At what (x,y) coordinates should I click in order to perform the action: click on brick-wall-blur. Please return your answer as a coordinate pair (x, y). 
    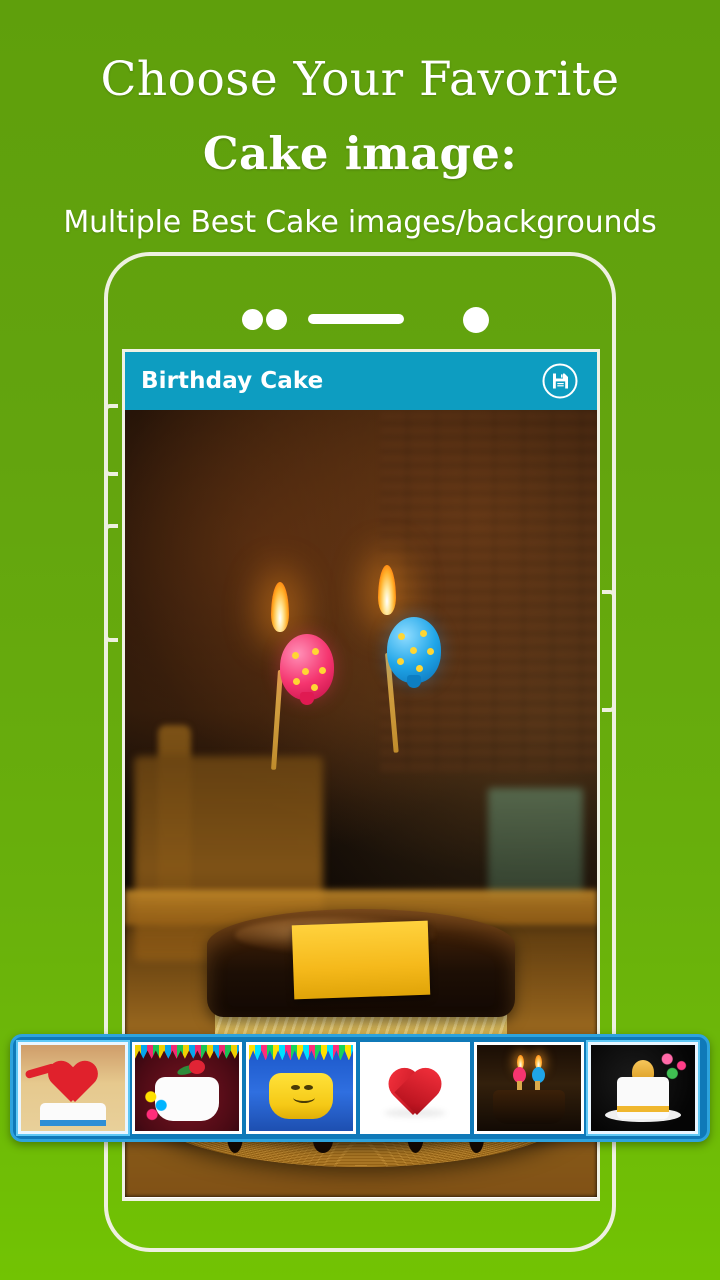
    Looking at the image, I should click on (488, 591).